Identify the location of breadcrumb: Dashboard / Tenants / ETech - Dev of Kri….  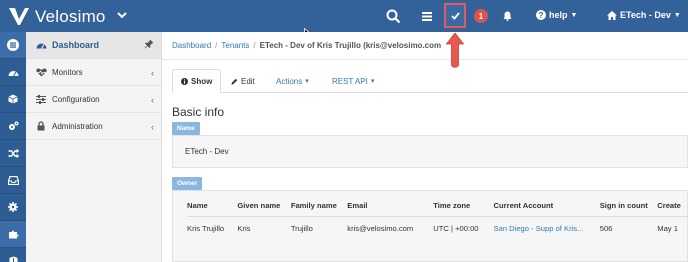
(306, 45).